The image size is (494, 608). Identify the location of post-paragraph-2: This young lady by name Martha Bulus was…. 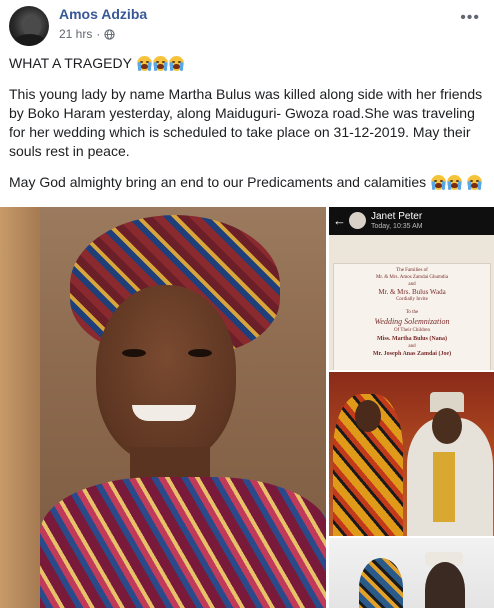
(246, 122).